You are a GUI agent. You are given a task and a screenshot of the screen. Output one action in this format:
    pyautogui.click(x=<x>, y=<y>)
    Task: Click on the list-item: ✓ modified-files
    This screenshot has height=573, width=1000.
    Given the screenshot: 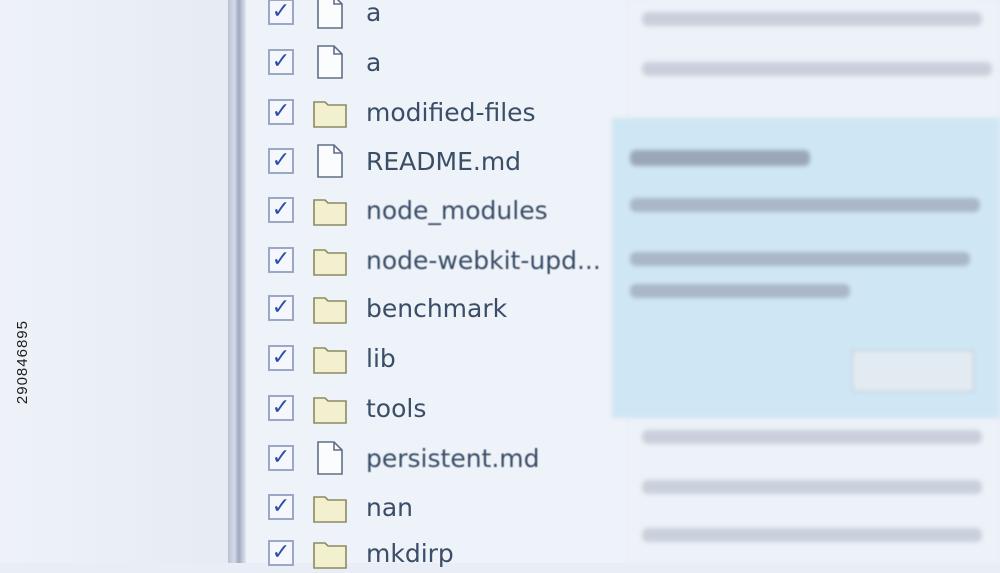 What is the action you would take?
    pyautogui.click(x=402, y=112)
    